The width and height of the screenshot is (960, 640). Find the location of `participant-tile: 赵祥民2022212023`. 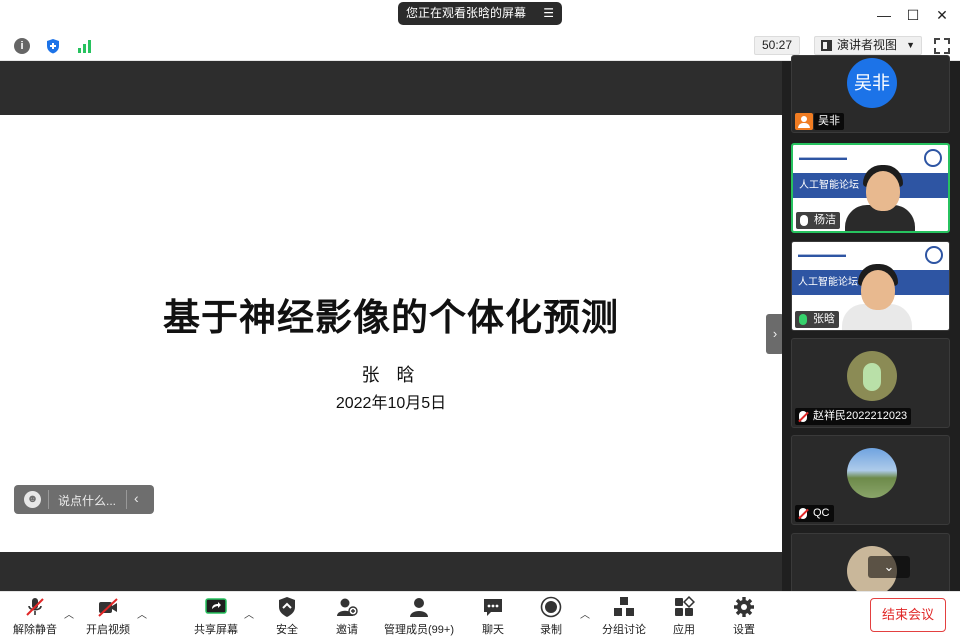

participant-tile: 赵祥民2022212023 is located at coordinates (870, 383).